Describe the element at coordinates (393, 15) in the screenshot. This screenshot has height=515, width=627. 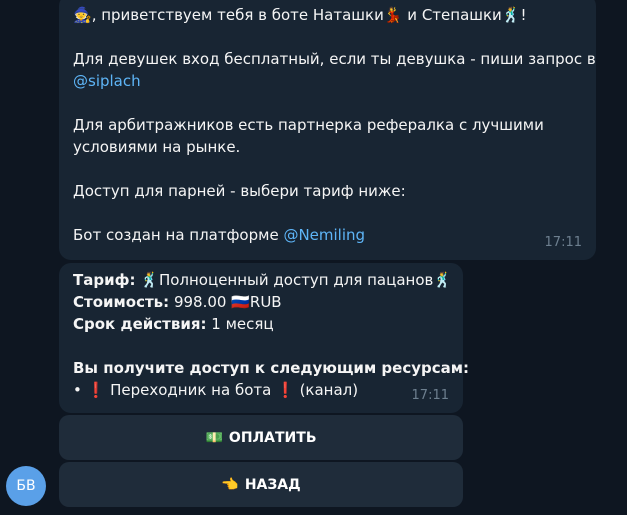
I see `dancer-emoji-icon: 💃` at that location.